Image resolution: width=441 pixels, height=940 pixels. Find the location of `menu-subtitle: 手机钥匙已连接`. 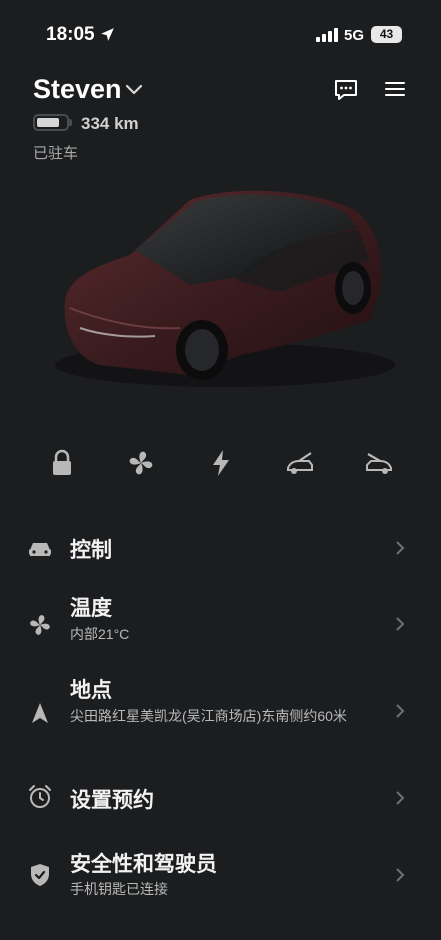

menu-subtitle: 手机钥匙已连接 is located at coordinates (119, 889).